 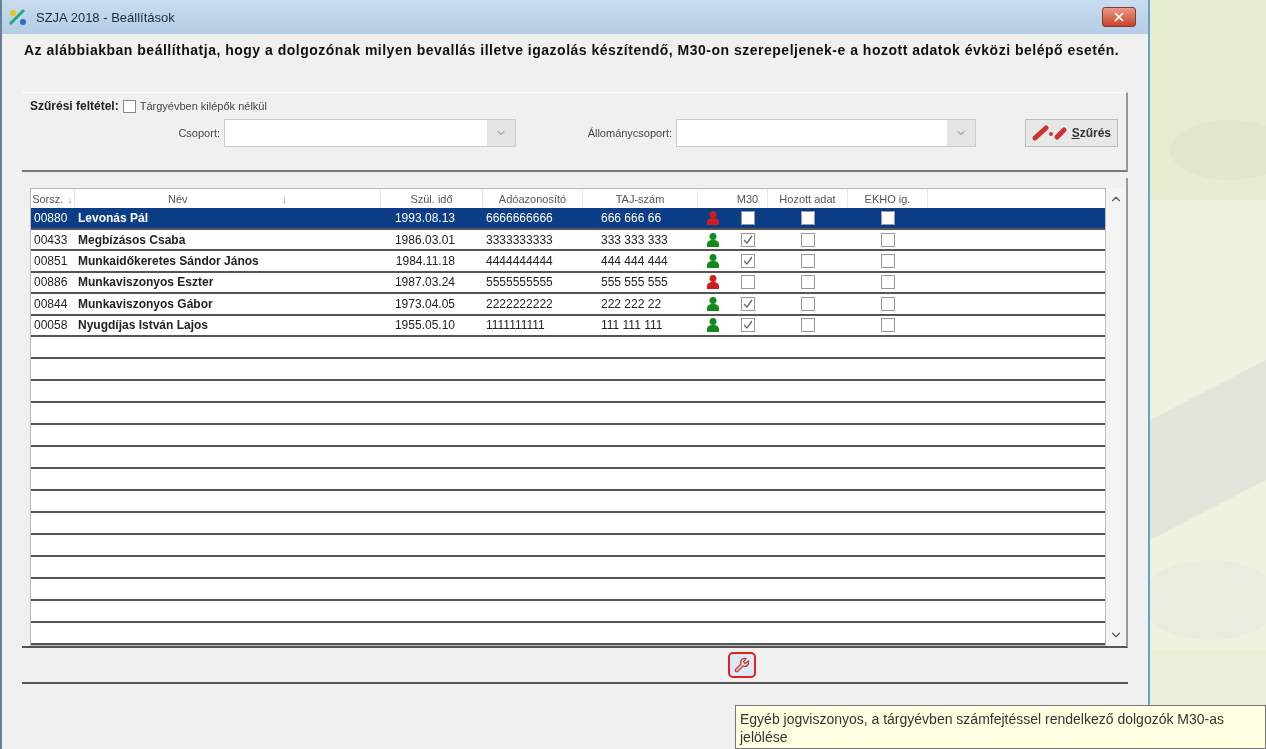 I want to click on table-cell-text: 00058, so click(x=51, y=325).